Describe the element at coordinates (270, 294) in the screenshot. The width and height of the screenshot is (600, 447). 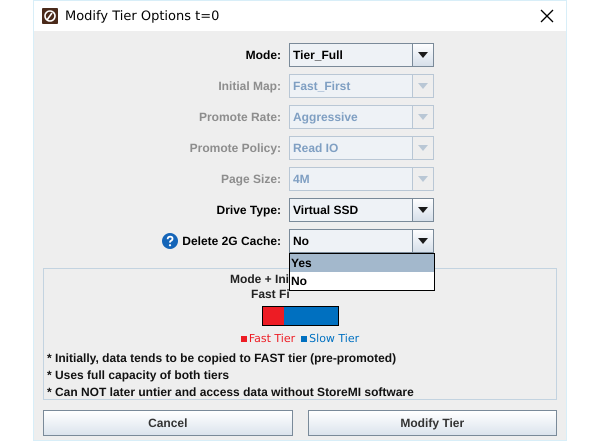
I see `panel-subtitle: Fast Fi` at that location.